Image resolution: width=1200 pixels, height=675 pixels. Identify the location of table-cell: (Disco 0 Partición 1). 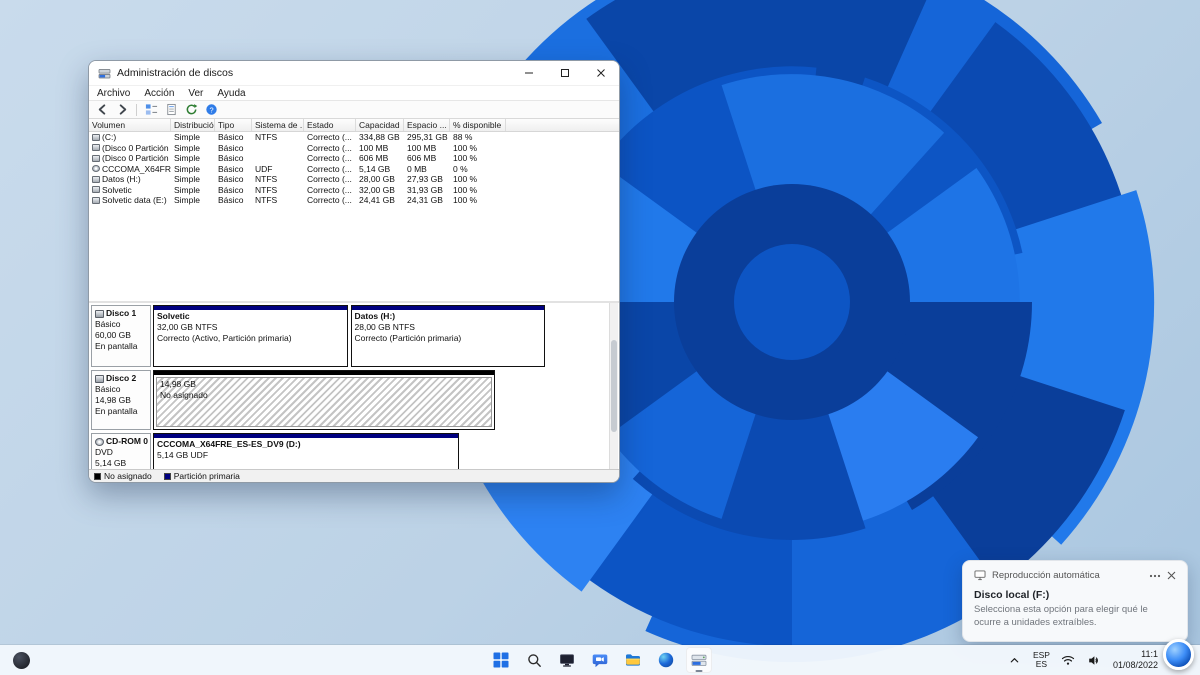
(130, 148).